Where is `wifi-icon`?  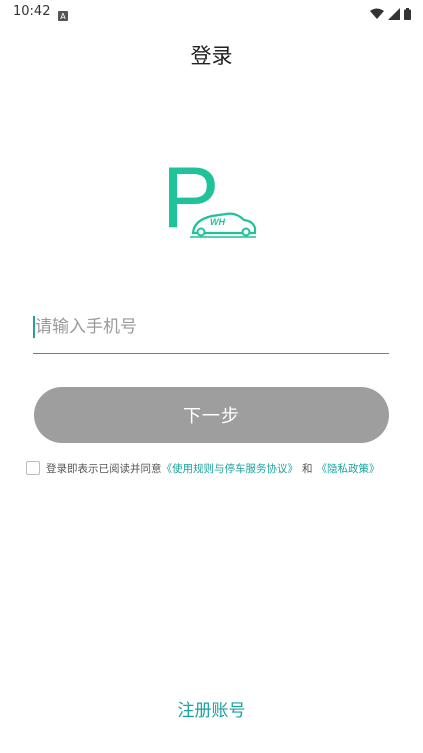 wifi-icon is located at coordinates (377, 14).